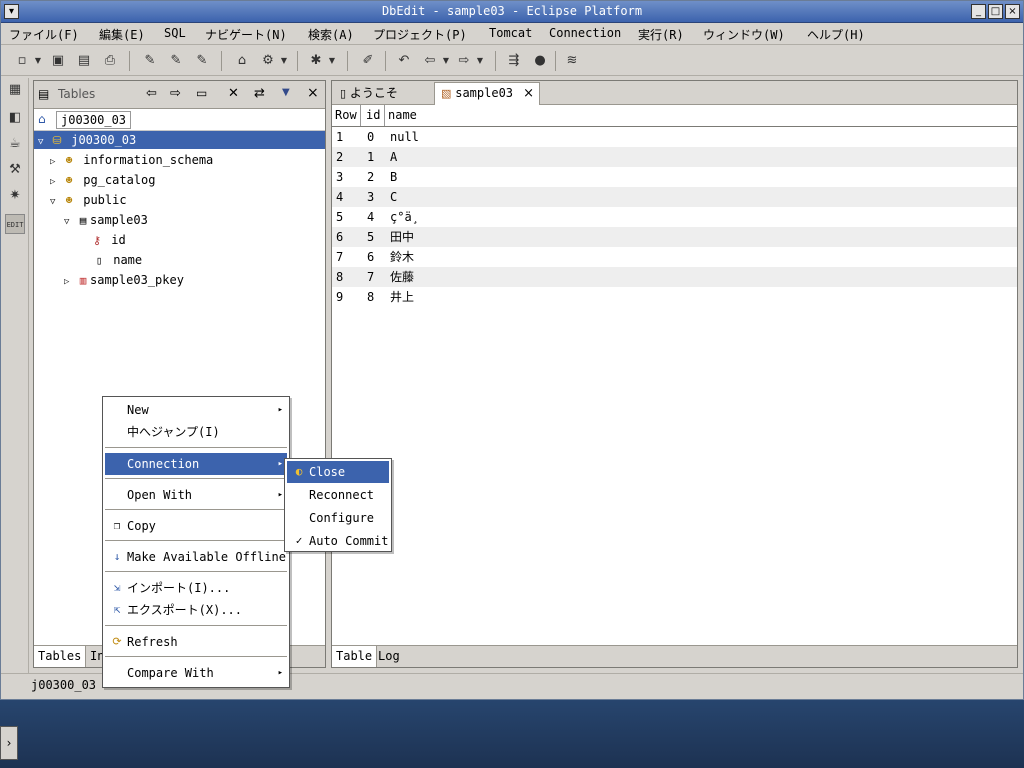 Image resolution: width=1024 pixels, height=768 pixels. I want to click on open-connection-icon: ⌂, so click(242, 61).